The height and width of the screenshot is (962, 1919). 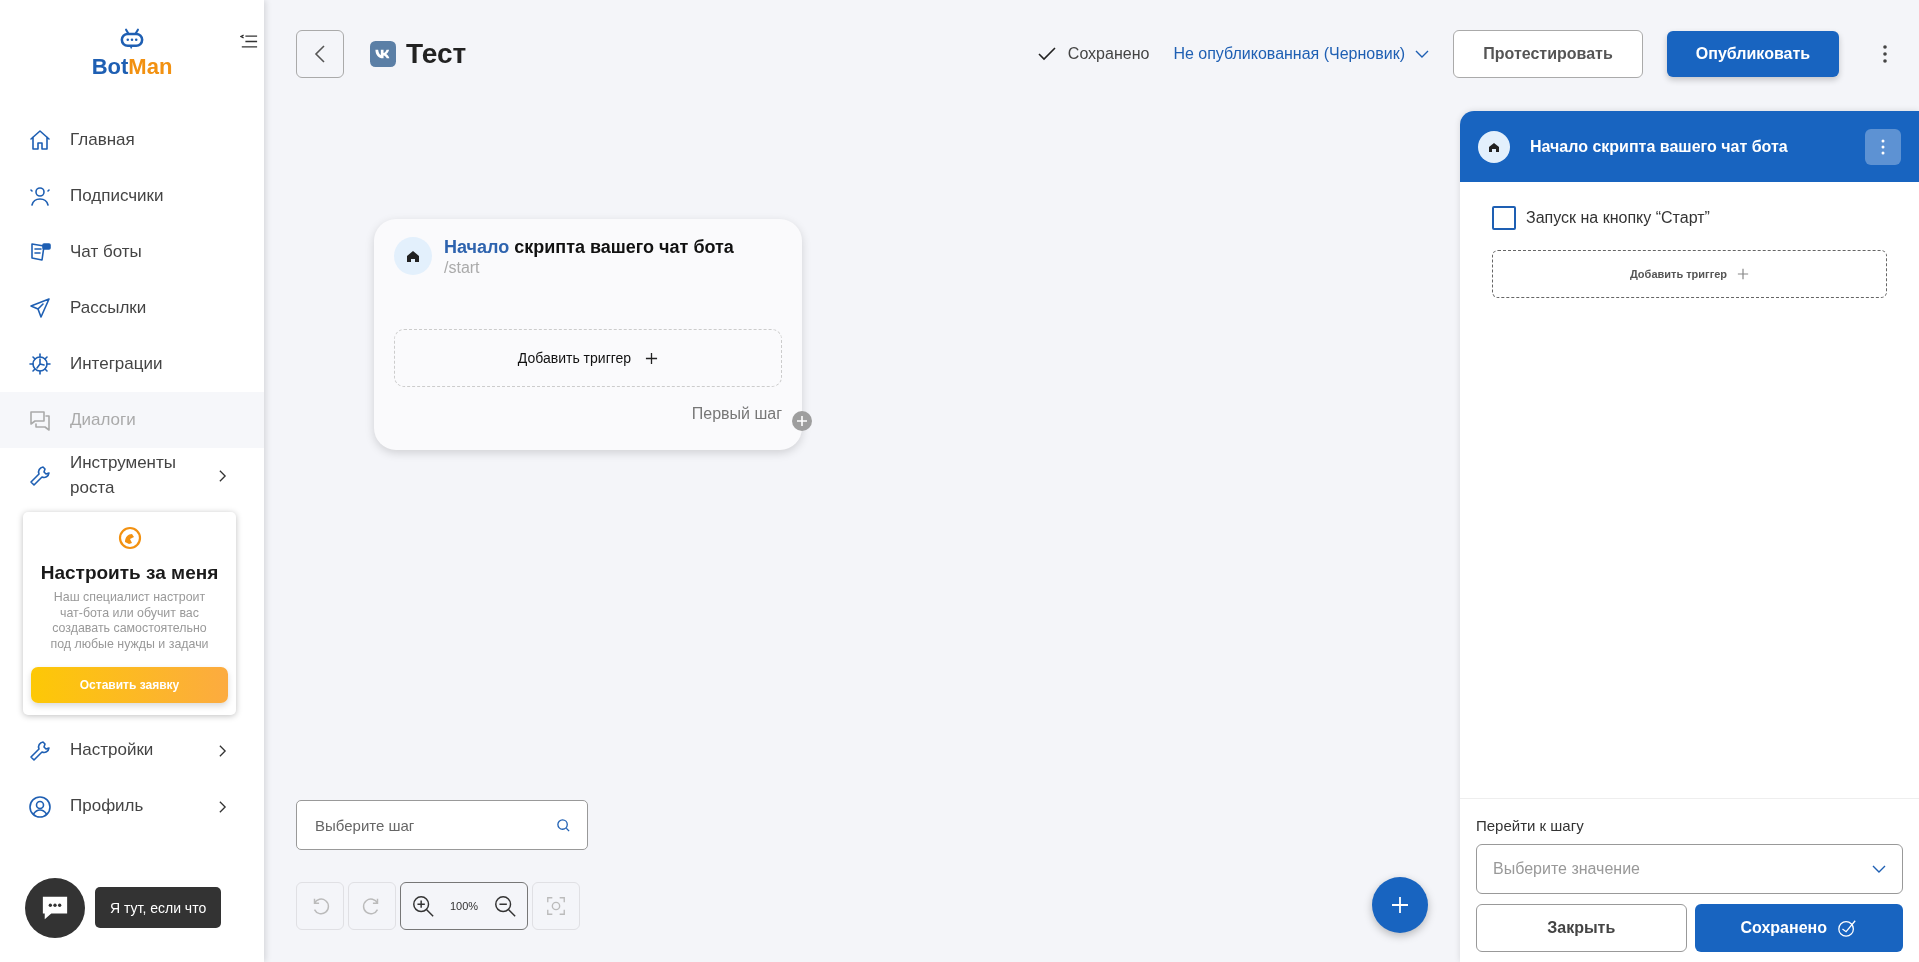 What do you see at coordinates (132, 196) in the screenshot?
I see `nav-item: Подписчики` at bounding box center [132, 196].